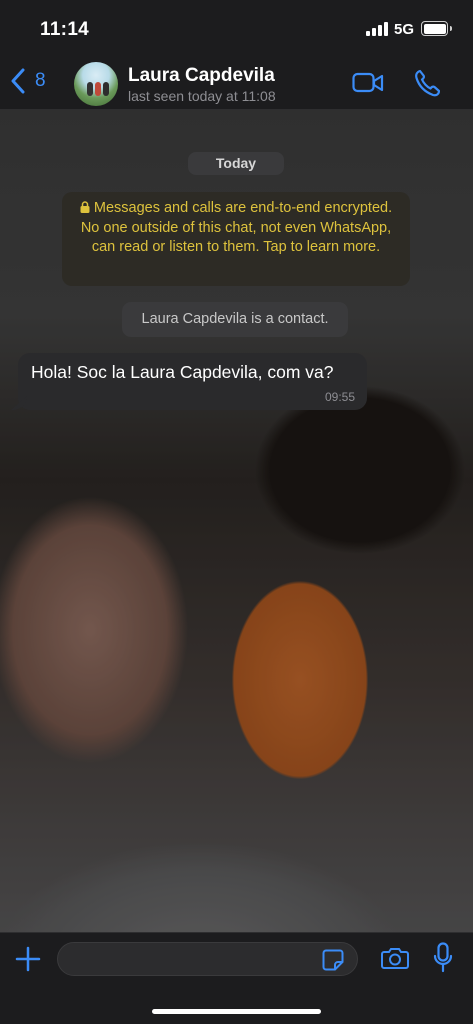 The width and height of the screenshot is (473, 1024). I want to click on message-text: Hola! Soc la Laura Capdevila, com va?, so click(182, 372).